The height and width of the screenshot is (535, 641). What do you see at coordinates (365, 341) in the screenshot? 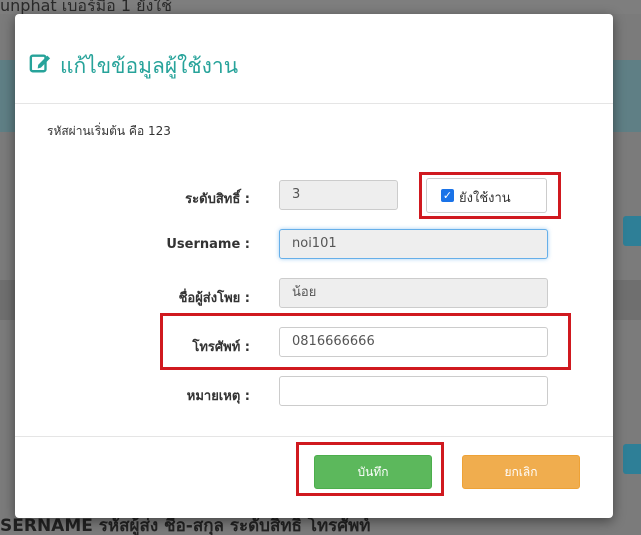
I see `highlight-phone-row` at bounding box center [365, 341].